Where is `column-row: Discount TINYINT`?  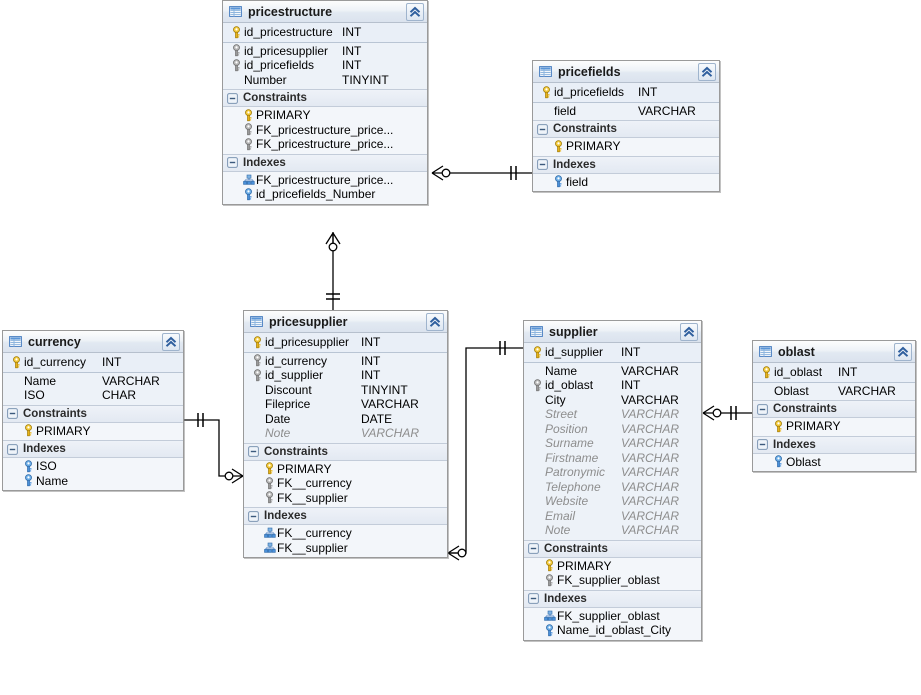
column-row: Discount TINYINT is located at coordinates (345, 390).